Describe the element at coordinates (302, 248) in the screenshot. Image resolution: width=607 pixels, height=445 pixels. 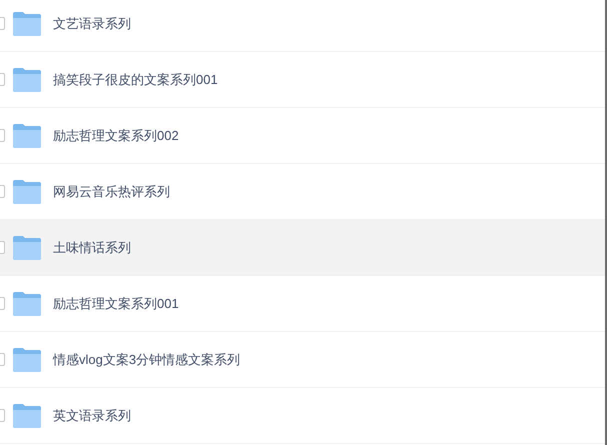
I see `file-row: 土味情话系列` at that location.